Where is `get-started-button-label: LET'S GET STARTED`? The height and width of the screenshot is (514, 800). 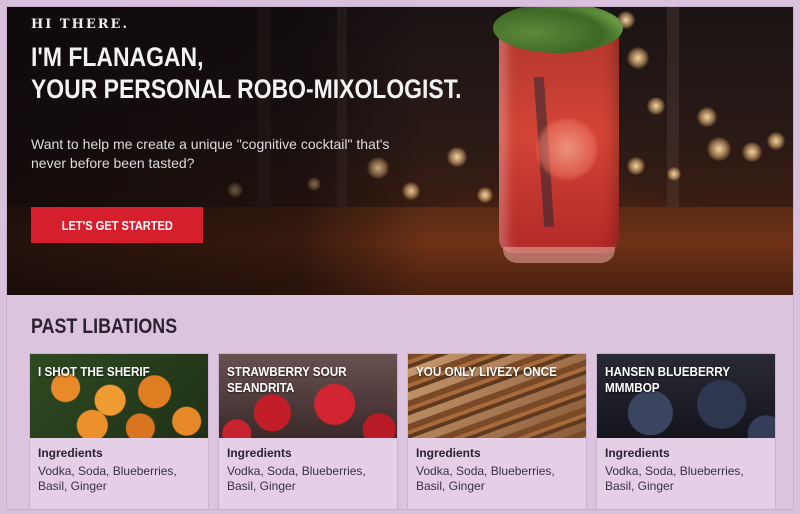 get-started-button-label: LET'S GET STARTED is located at coordinates (117, 225).